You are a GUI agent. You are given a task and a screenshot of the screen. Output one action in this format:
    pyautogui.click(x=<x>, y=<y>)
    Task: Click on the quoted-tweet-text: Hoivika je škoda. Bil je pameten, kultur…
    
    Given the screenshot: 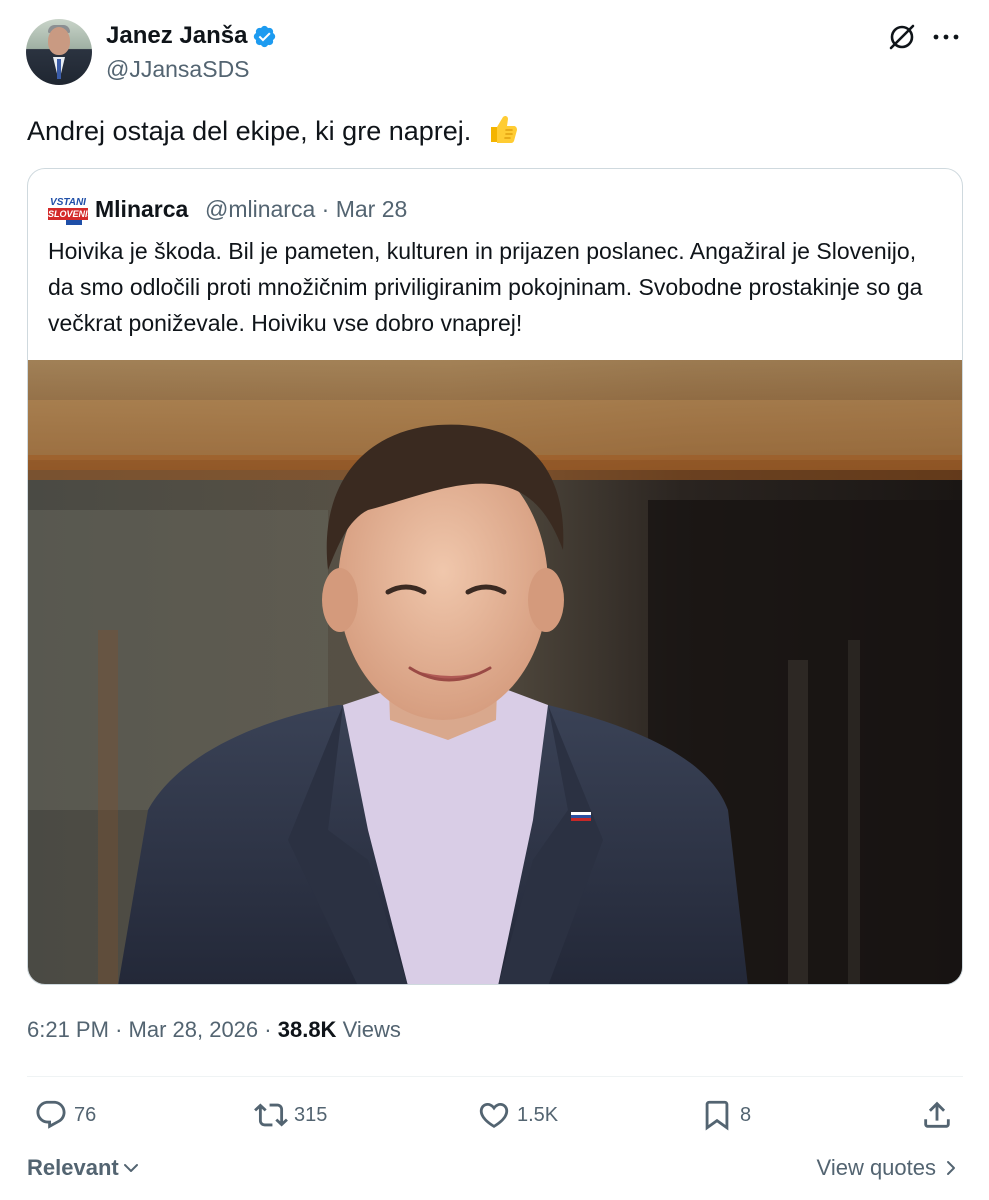 What is the action you would take?
    pyautogui.click(x=485, y=287)
    